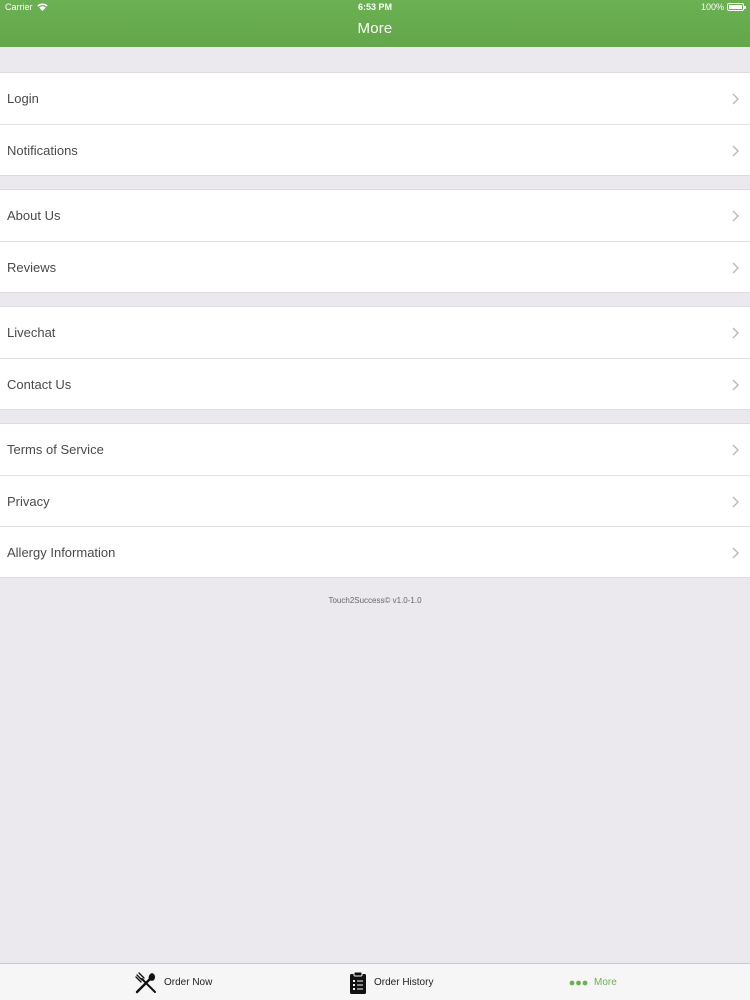  Describe the element at coordinates (375, 551) in the screenshot. I see `menu-item-allergy-information: Allergy Information` at that location.